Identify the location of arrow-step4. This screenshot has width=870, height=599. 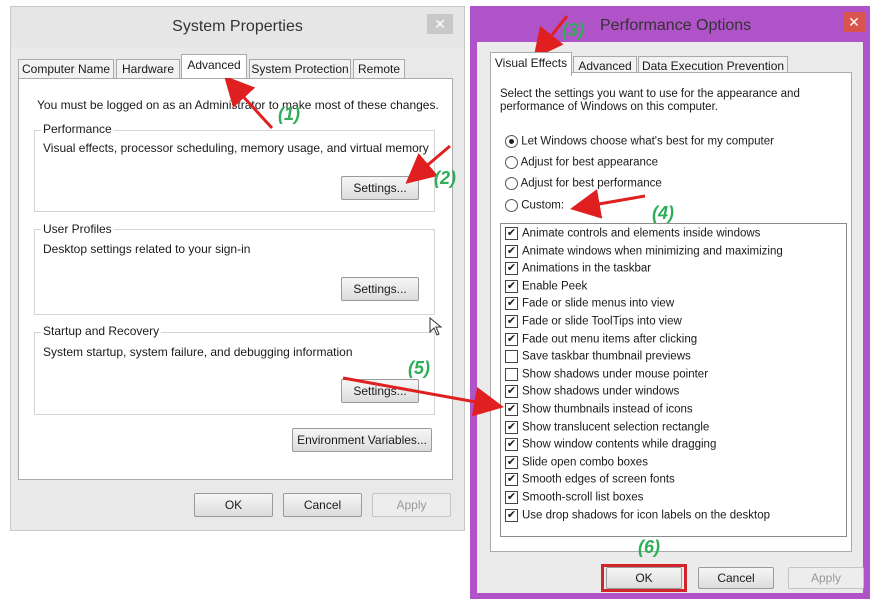
(608, 204).